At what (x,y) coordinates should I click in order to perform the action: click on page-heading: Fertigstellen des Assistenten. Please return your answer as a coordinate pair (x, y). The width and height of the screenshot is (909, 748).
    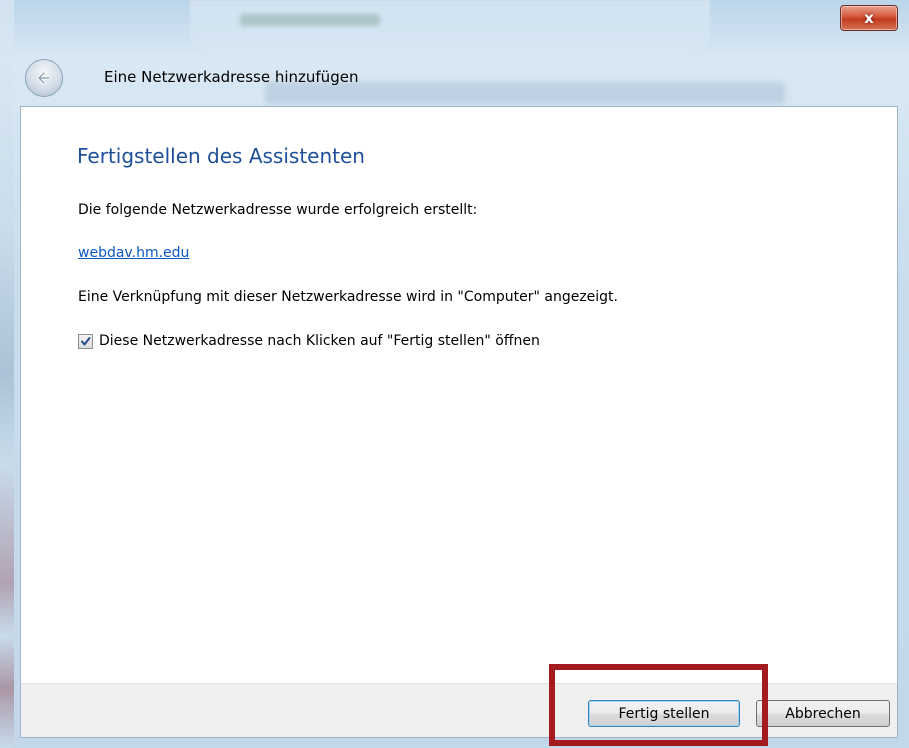
    Looking at the image, I should click on (221, 156).